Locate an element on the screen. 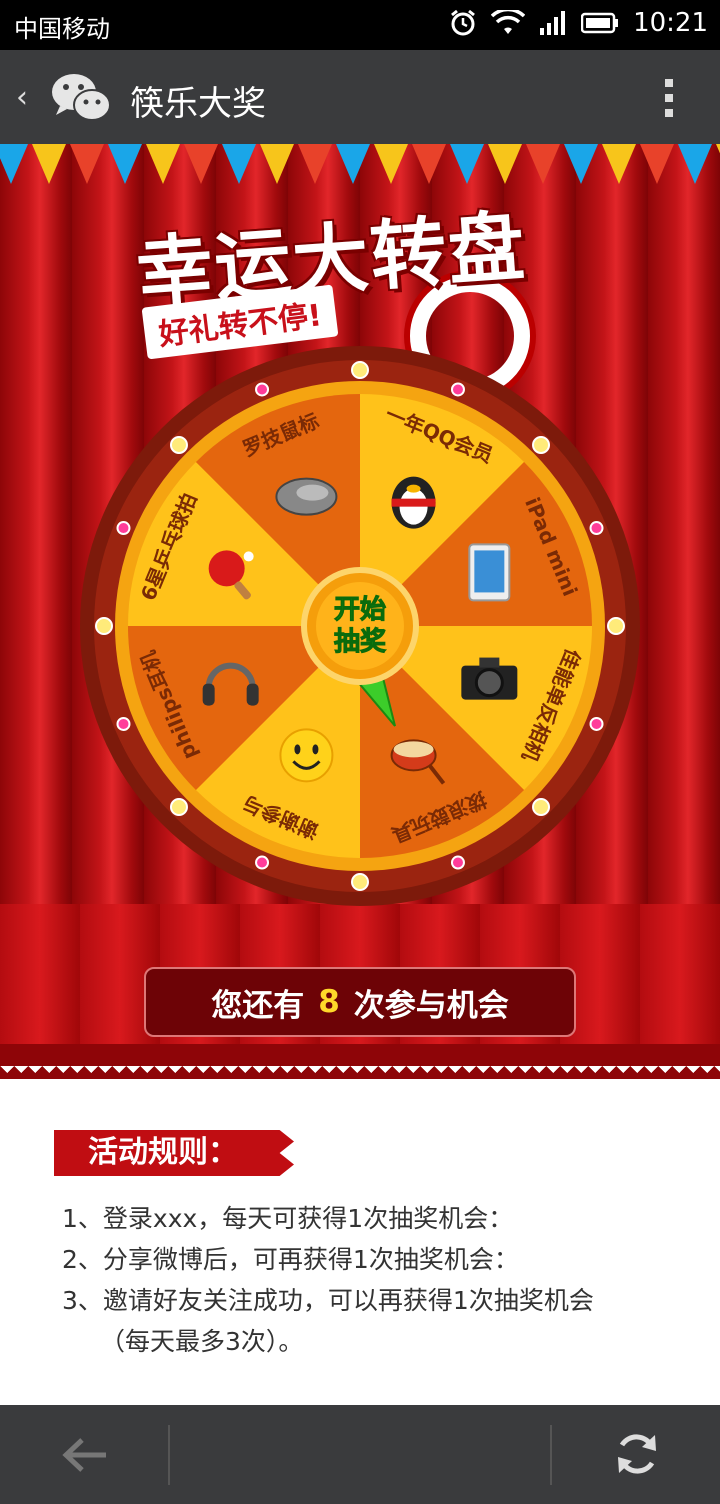 The width and height of the screenshot is (720, 1504). rule-item: 1、登录xxx，每天可获得1次抽奖机会： is located at coordinates (288, 1218).